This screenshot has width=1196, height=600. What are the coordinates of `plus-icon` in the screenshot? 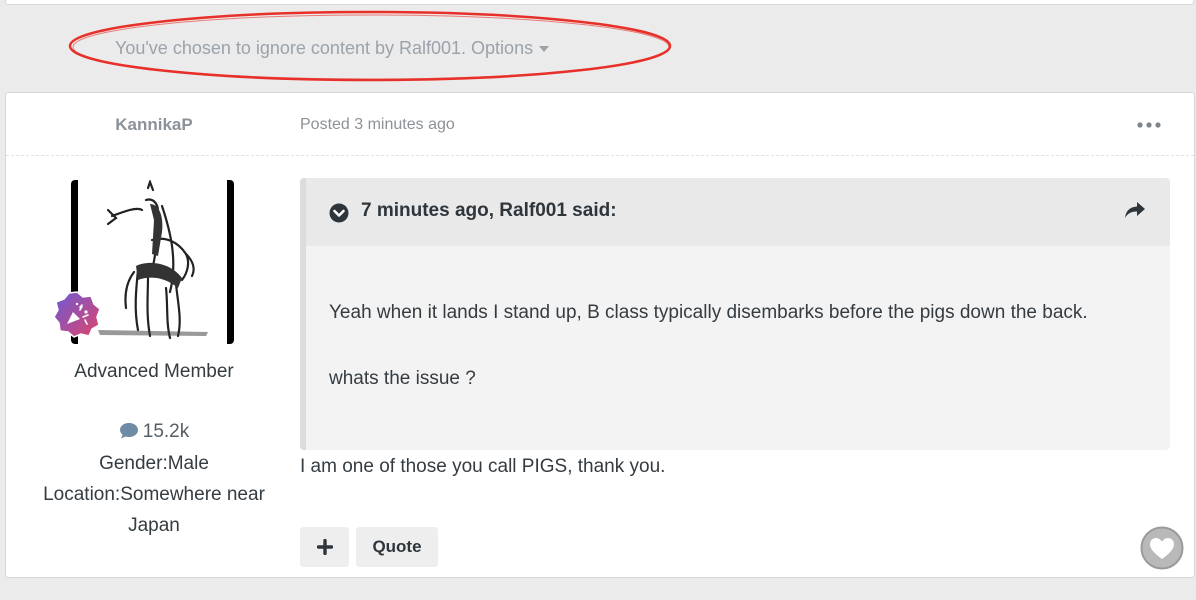 It's located at (324, 547).